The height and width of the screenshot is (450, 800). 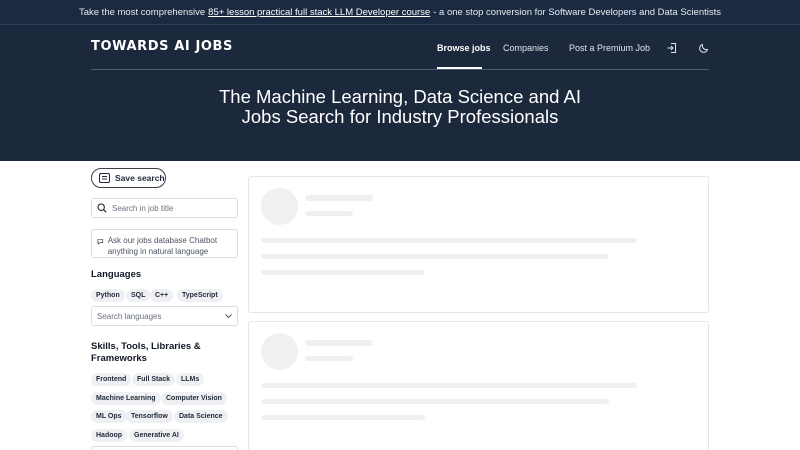 I want to click on header-divider, so click(x=400, y=69).